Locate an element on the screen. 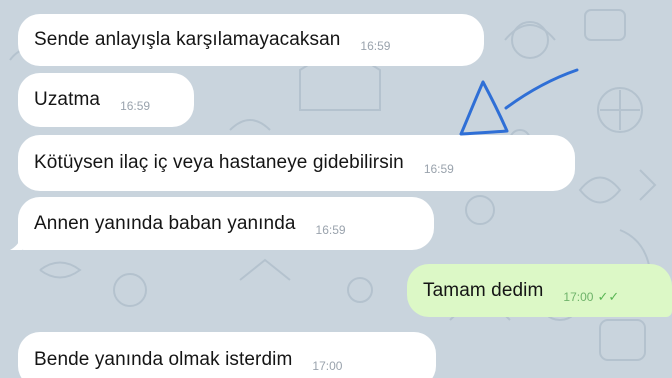 This screenshot has width=672, height=378. message-bubble: Sende anlayışla karşılamayacaksan 16:59 is located at coordinates (251, 40).